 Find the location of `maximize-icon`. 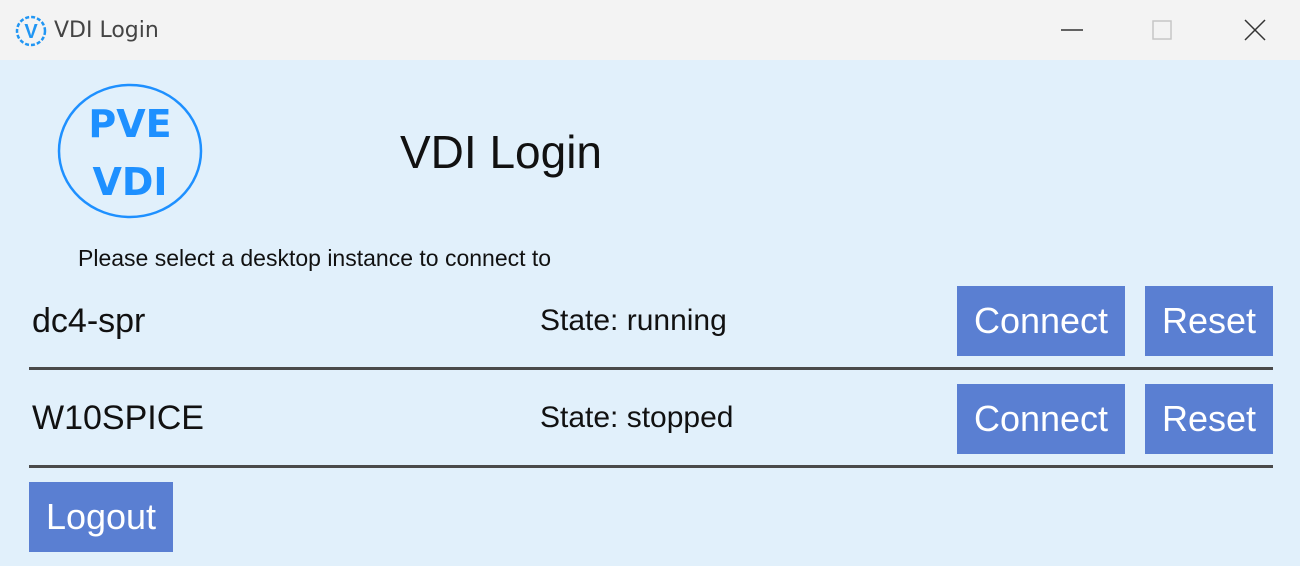

maximize-icon is located at coordinates (1162, 30).